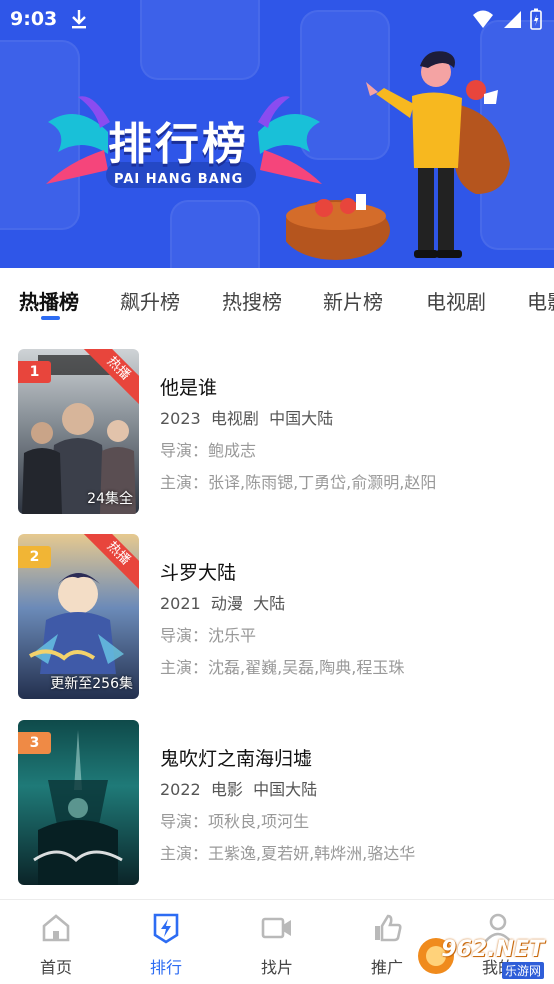 Image resolution: width=554 pixels, height=984 pixels. Describe the element at coordinates (180, 418) in the screenshot. I see `item-year: 2023` at that location.